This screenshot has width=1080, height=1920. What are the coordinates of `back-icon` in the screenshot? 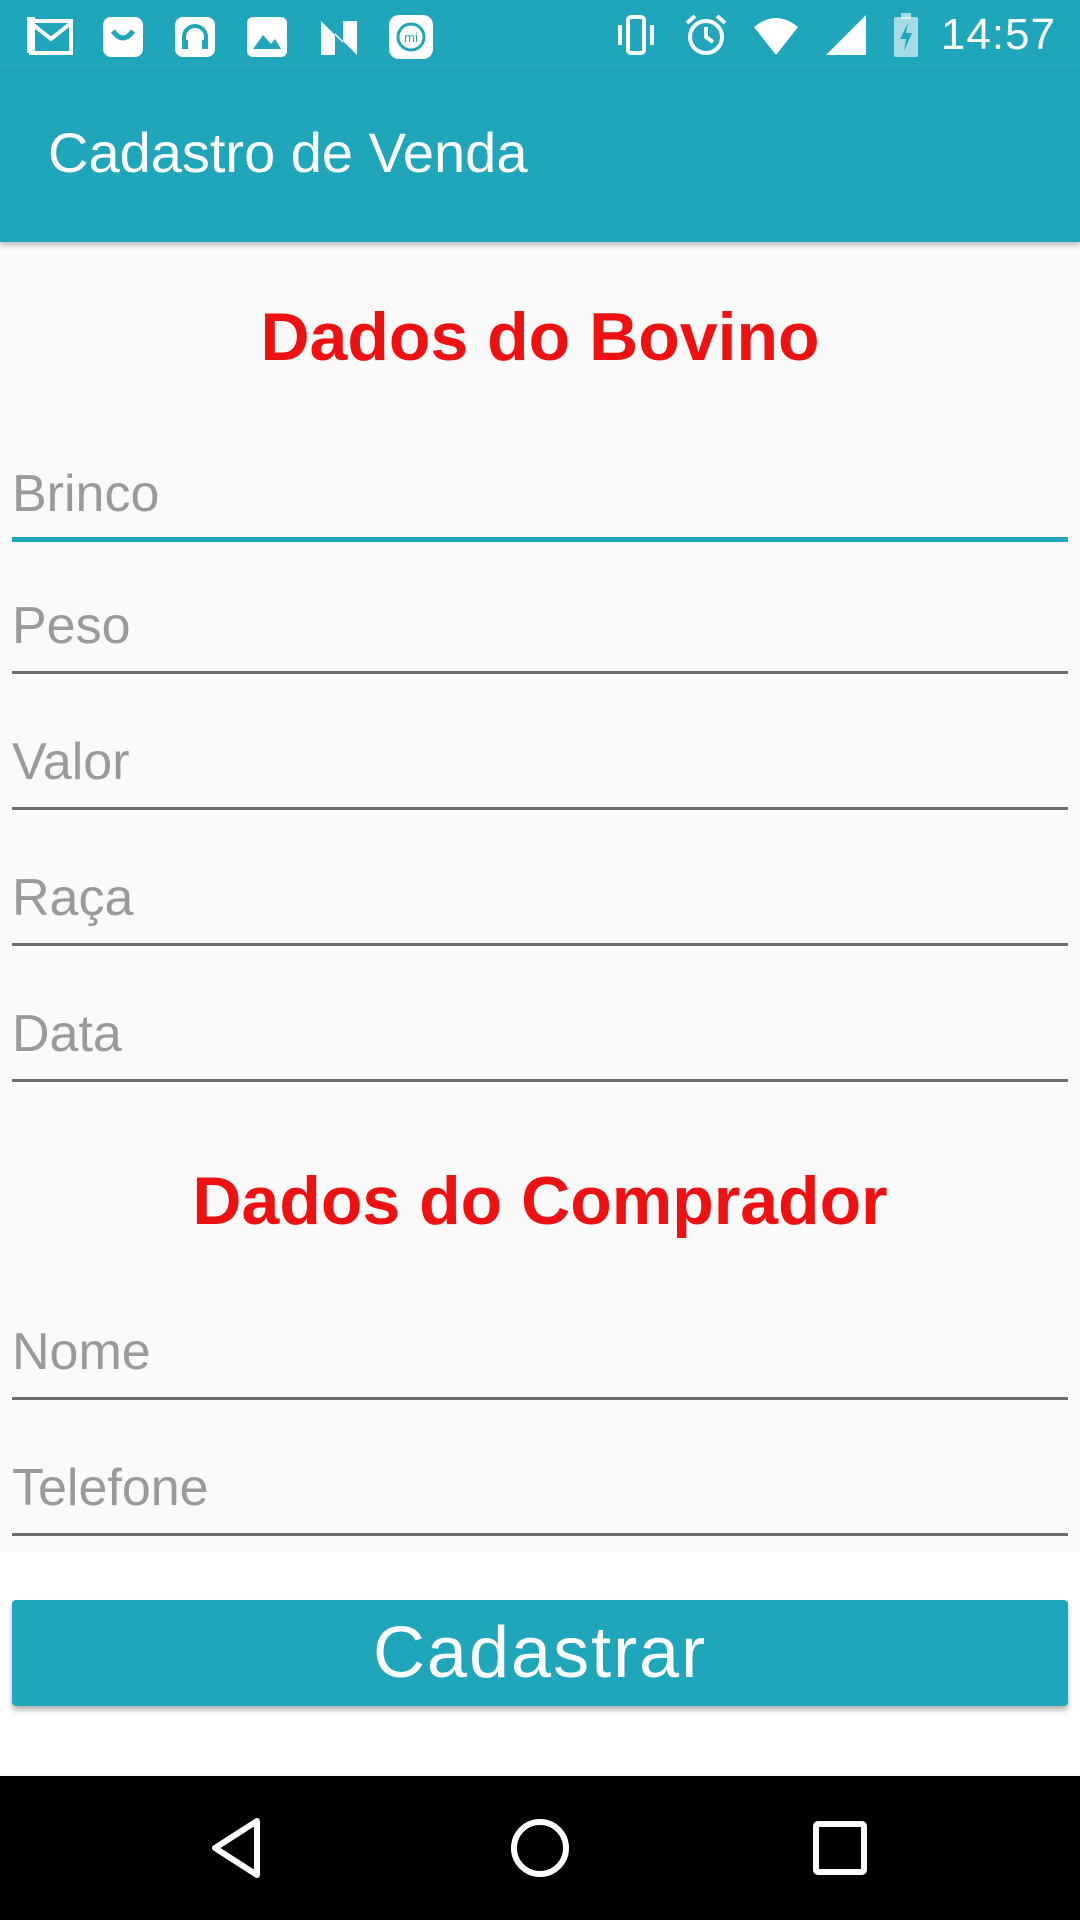 It's located at (236, 1848).